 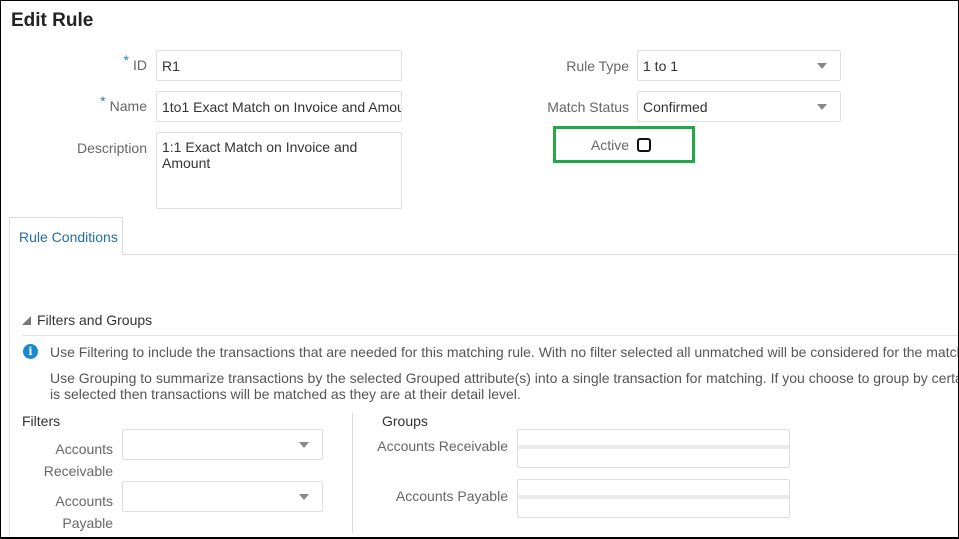 What do you see at coordinates (644, 145) in the screenshot?
I see `active-checkbox` at bounding box center [644, 145].